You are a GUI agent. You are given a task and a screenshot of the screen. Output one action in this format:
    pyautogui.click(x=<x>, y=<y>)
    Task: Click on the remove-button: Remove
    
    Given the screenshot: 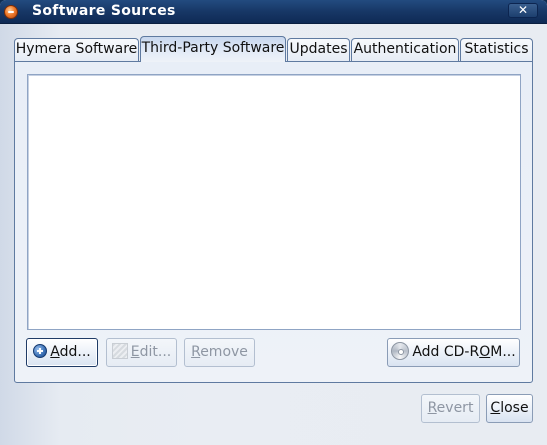 What is the action you would take?
    pyautogui.click(x=219, y=352)
    